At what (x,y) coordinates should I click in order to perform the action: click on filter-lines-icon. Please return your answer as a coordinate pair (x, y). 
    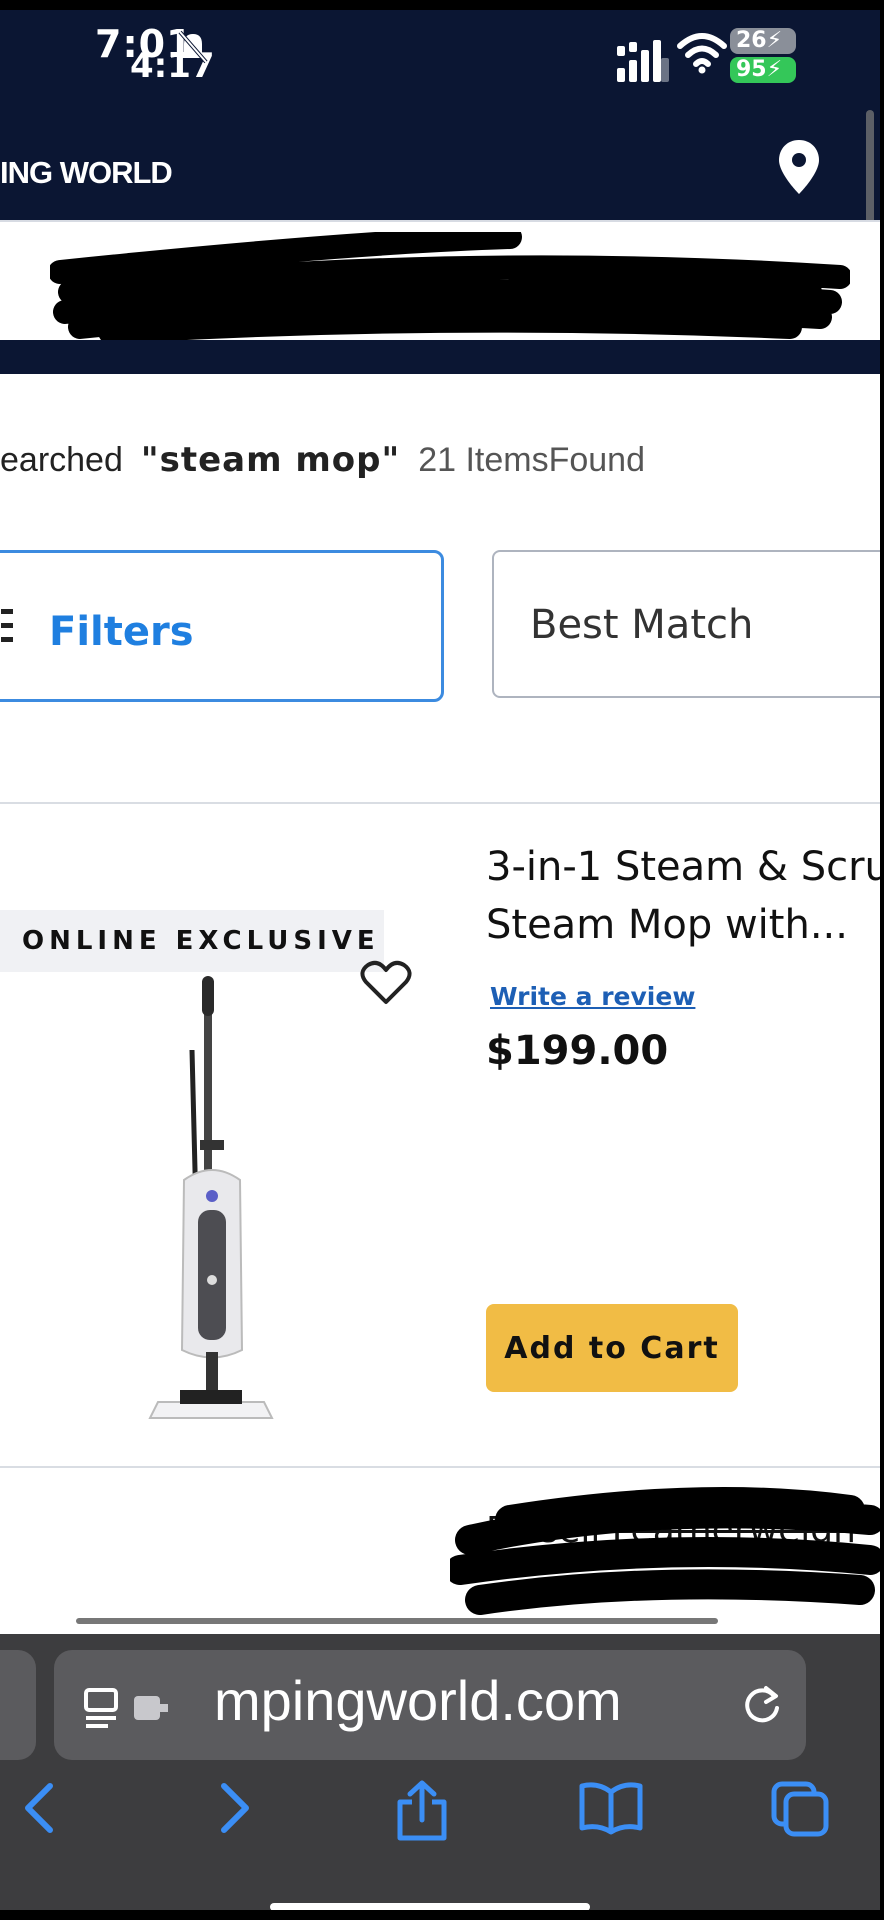
    Looking at the image, I should click on (7, 625).